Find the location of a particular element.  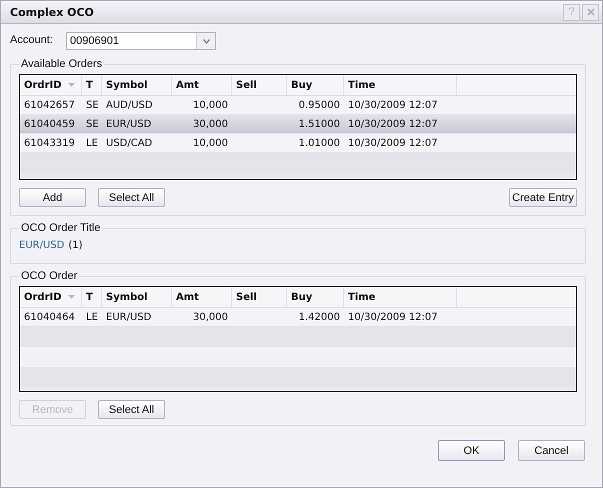

dialog-button: Cancel is located at coordinates (551, 450).